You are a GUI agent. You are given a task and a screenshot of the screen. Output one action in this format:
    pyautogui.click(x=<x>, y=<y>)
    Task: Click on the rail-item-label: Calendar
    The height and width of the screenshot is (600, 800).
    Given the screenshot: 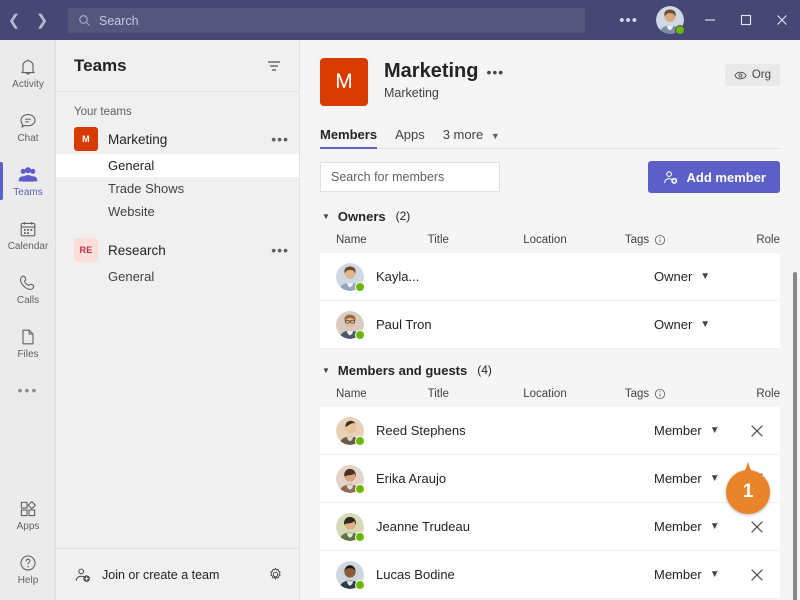 What is the action you would take?
    pyautogui.click(x=28, y=246)
    